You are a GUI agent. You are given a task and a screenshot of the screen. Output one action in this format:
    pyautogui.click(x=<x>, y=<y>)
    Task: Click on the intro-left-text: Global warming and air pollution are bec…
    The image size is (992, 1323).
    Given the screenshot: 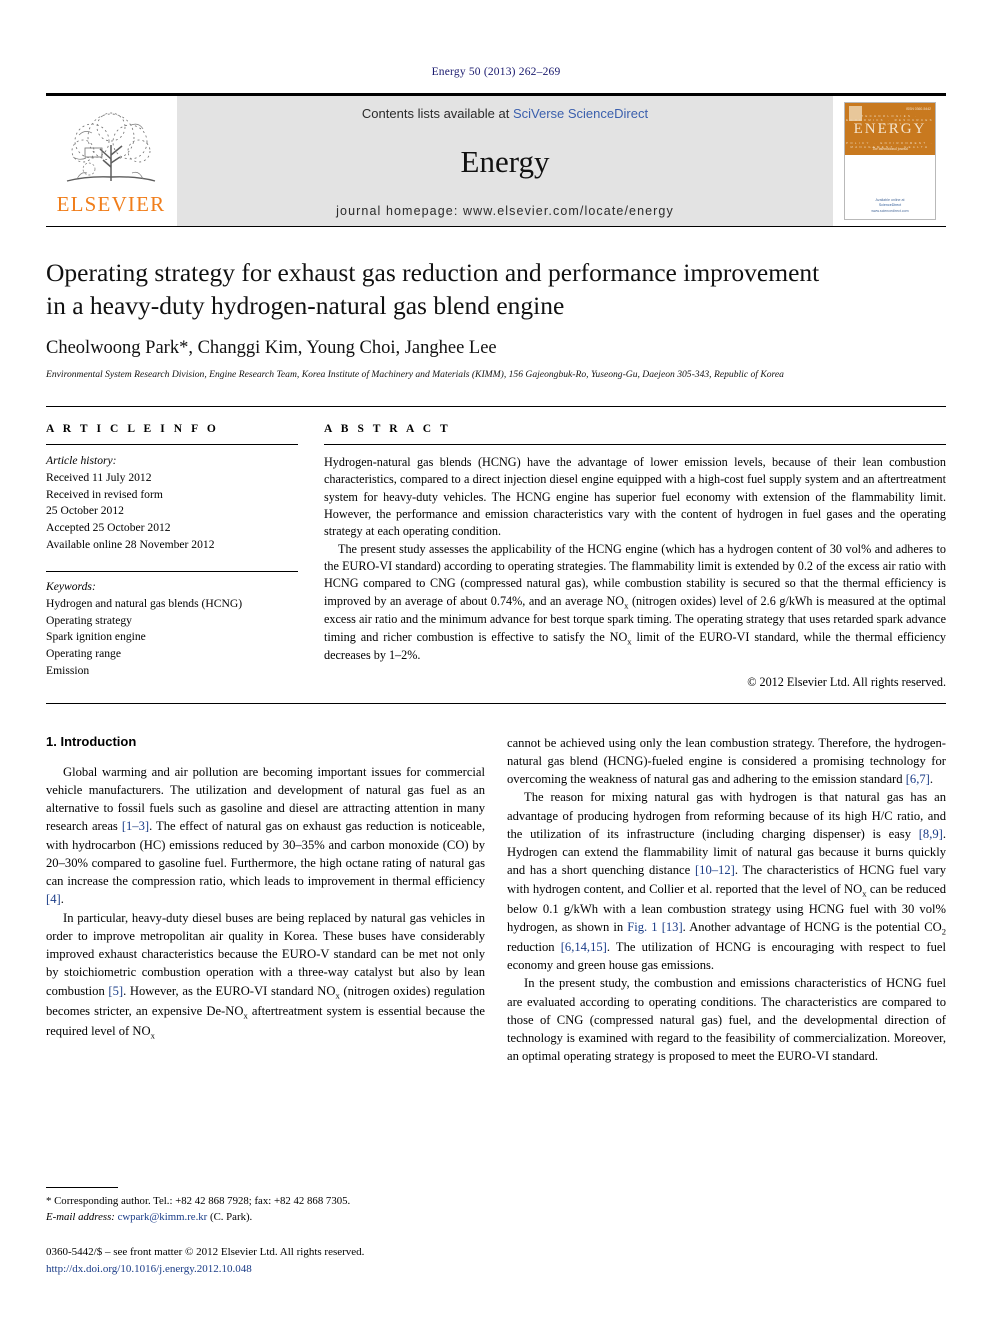 What is the action you would take?
    pyautogui.click(x=265, y=902)
    